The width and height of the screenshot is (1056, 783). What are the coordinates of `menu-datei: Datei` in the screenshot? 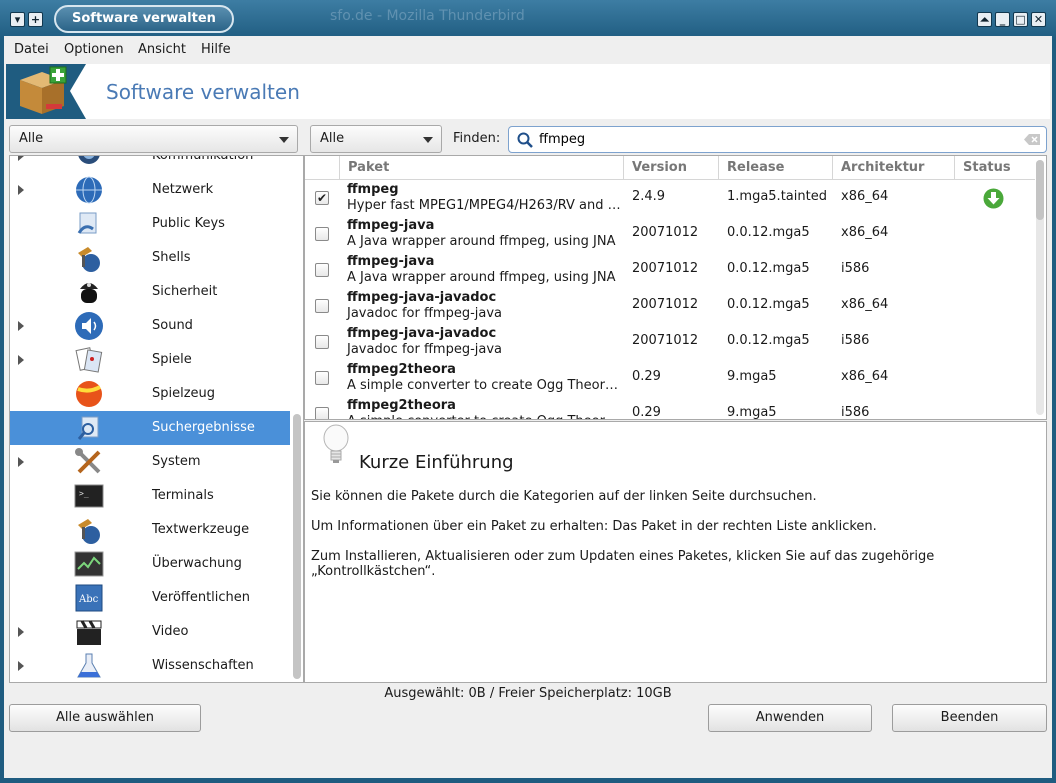 It's located at (31, 49).